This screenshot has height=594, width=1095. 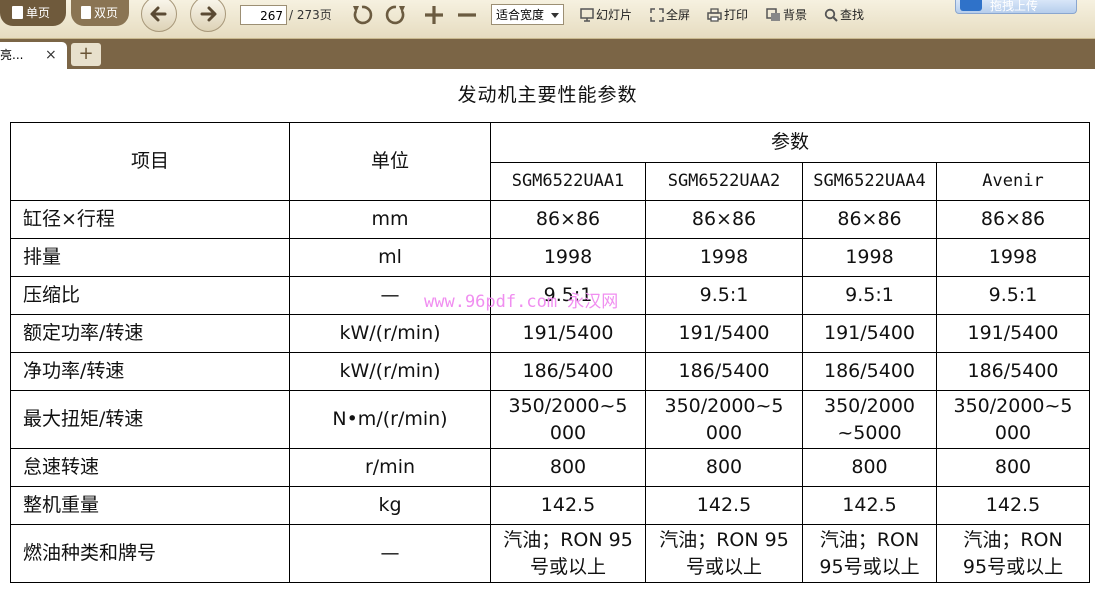 I want to click on row-item-label: 净功率/转速, so click(x=150, y=371).